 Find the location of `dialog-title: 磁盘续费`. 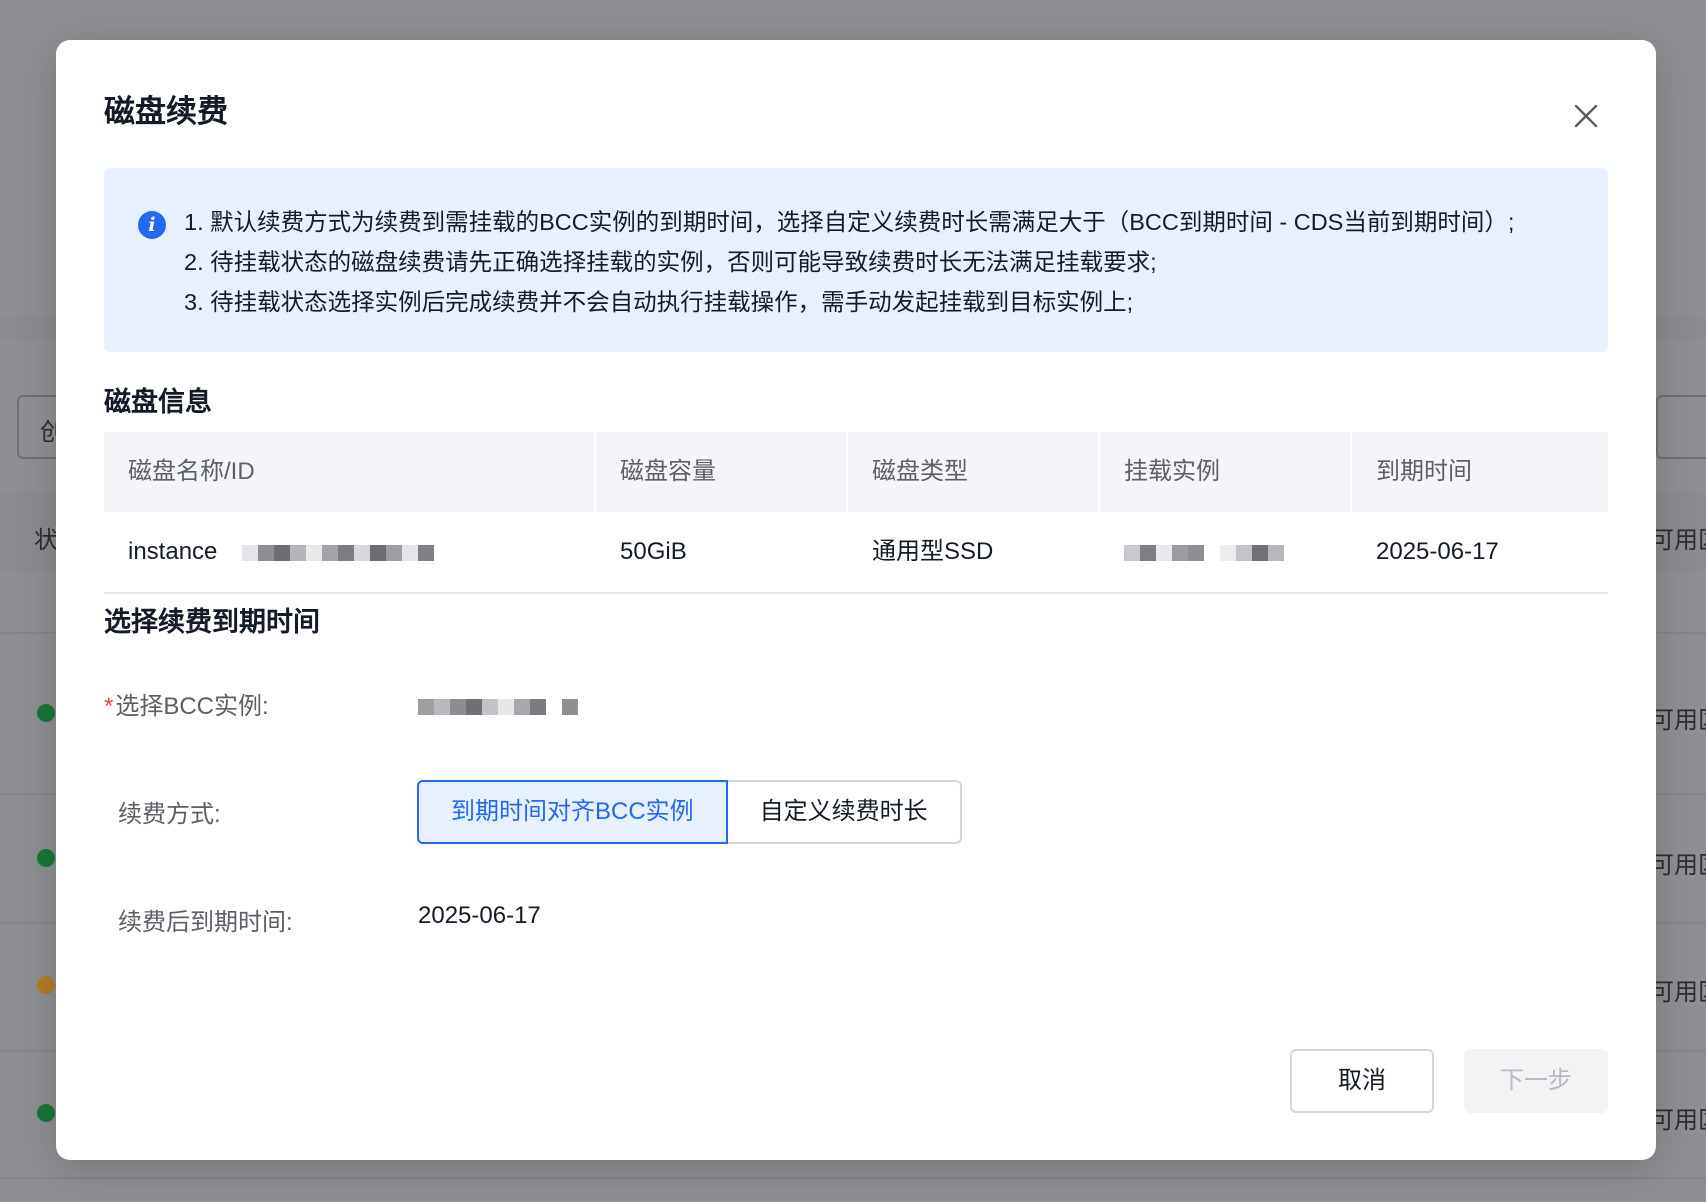

dialog-title: 磁盘续费 is located at coordinates (166, 111).